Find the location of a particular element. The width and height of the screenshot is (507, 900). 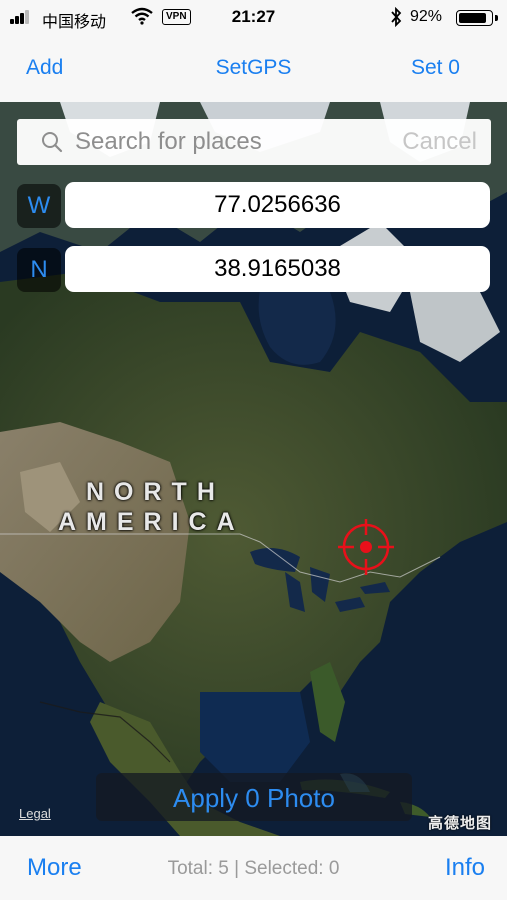

longitude-label: W is located at coordinates (39, 206).